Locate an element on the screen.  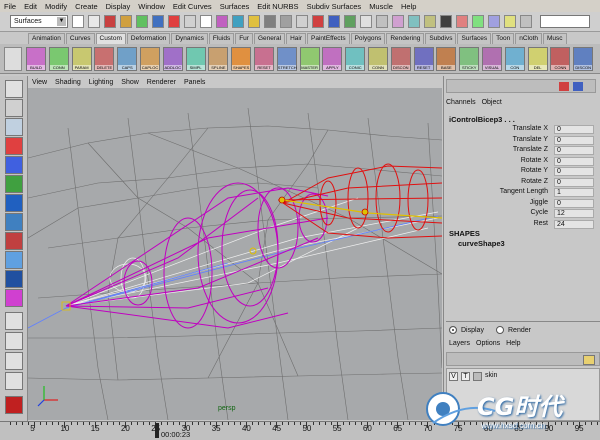
layer-template-toggle: T is located at coordinates (465, 376).